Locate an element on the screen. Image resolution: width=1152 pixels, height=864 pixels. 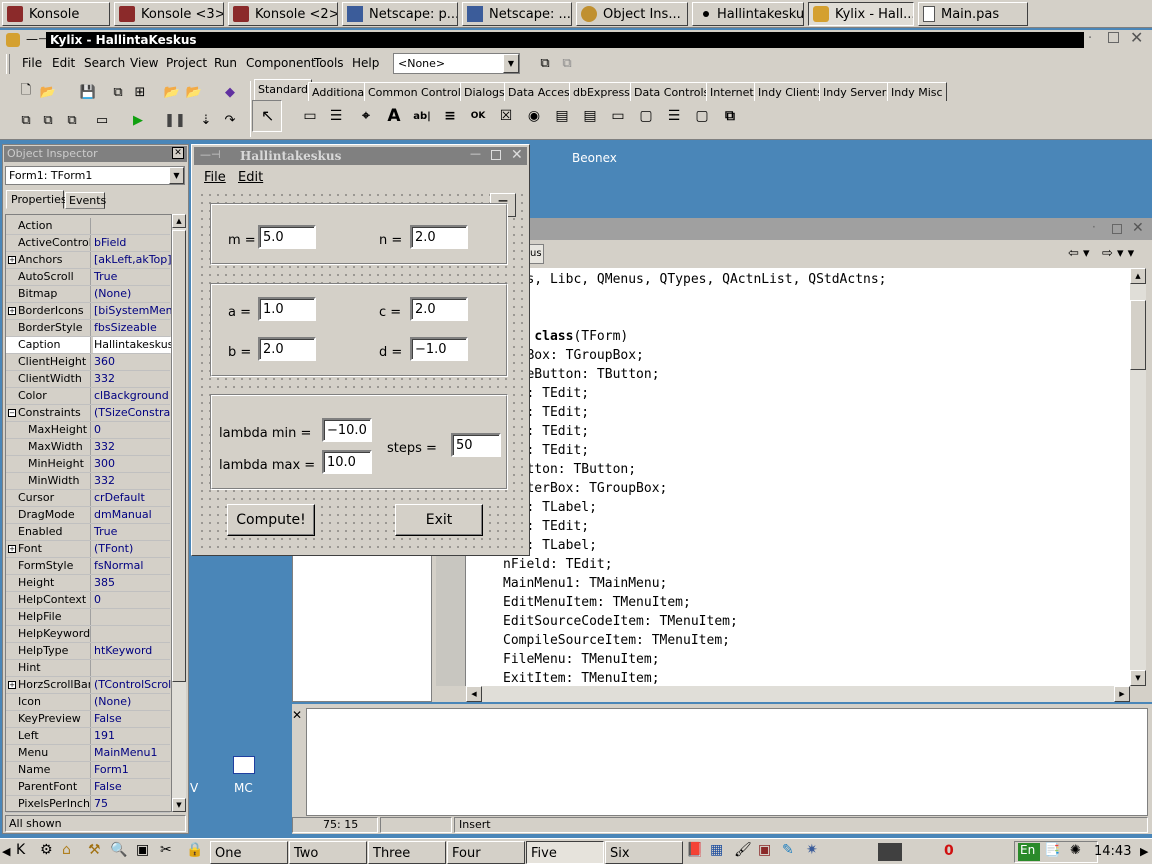
task-konsole: Konsole is located at coordinates (56, 14).